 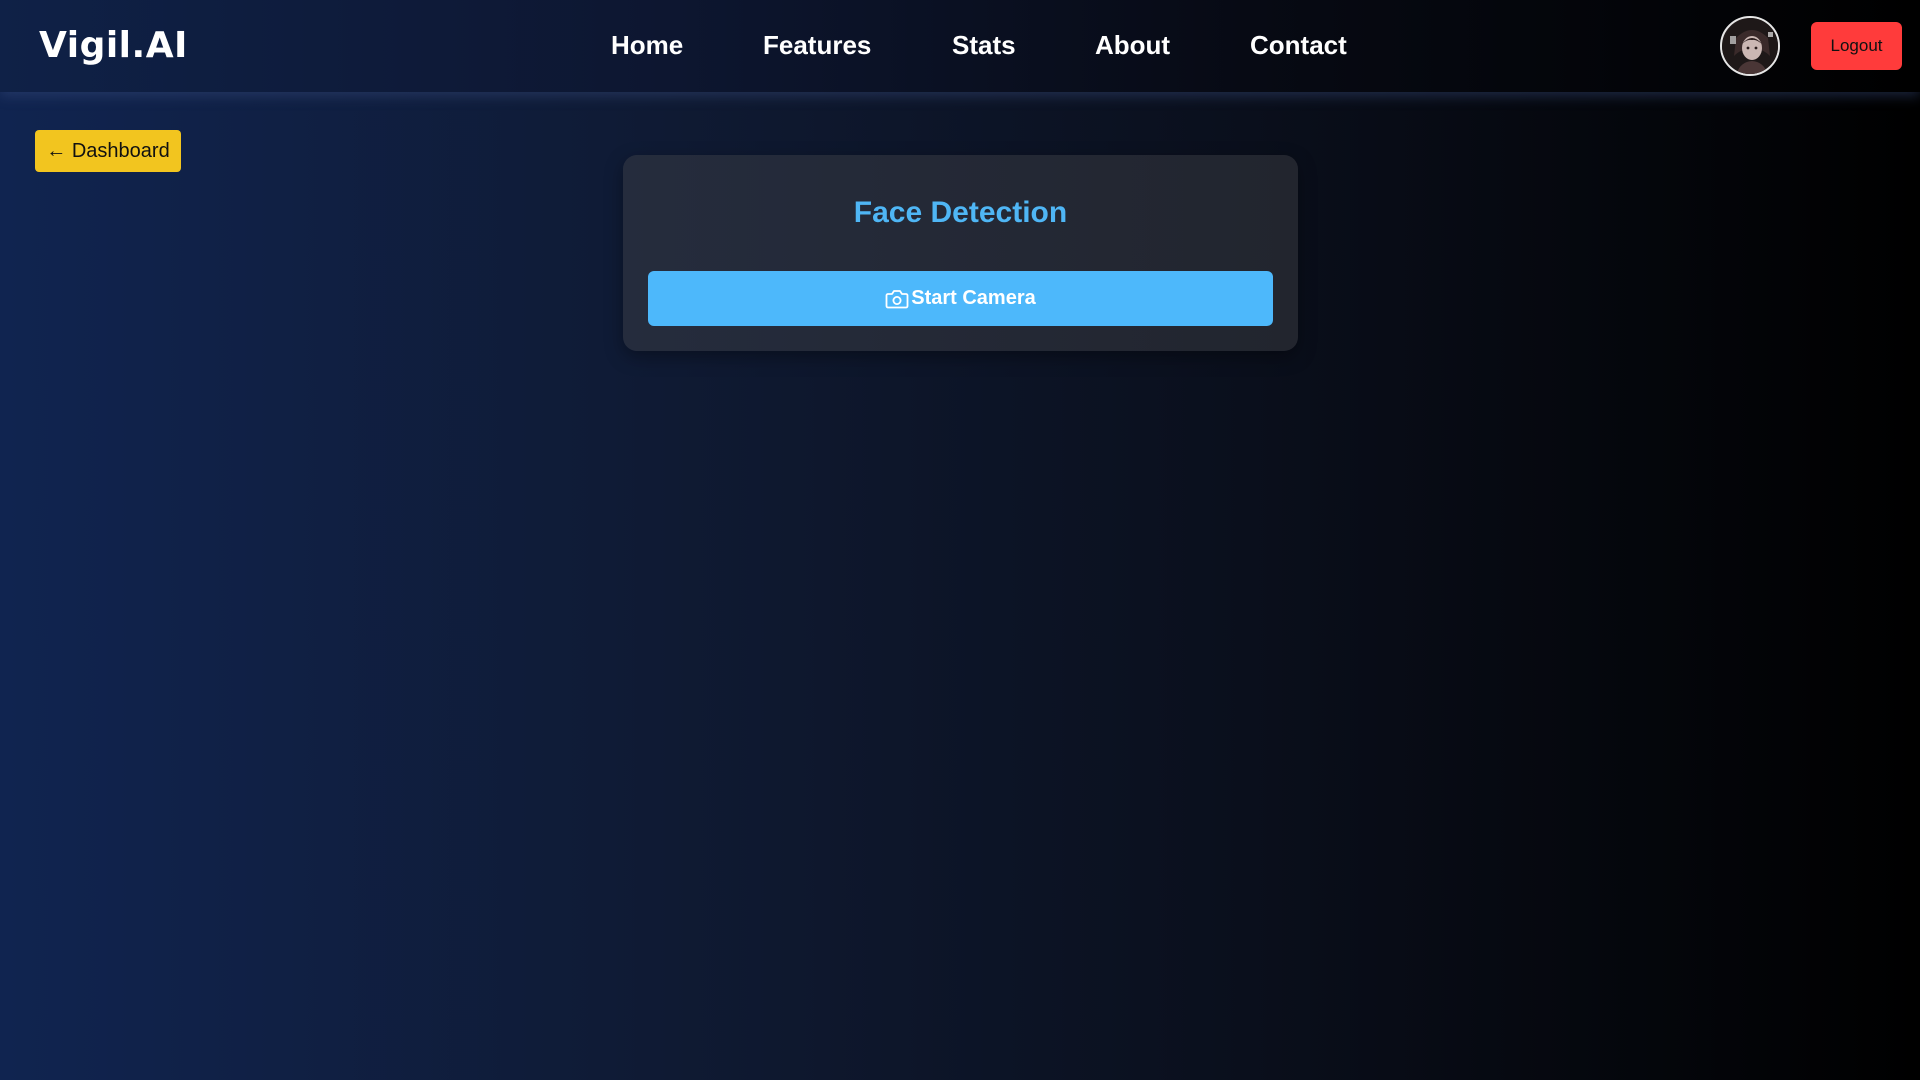 I want to click on nav-link-stats: Stats, so click(x=984, y=45).